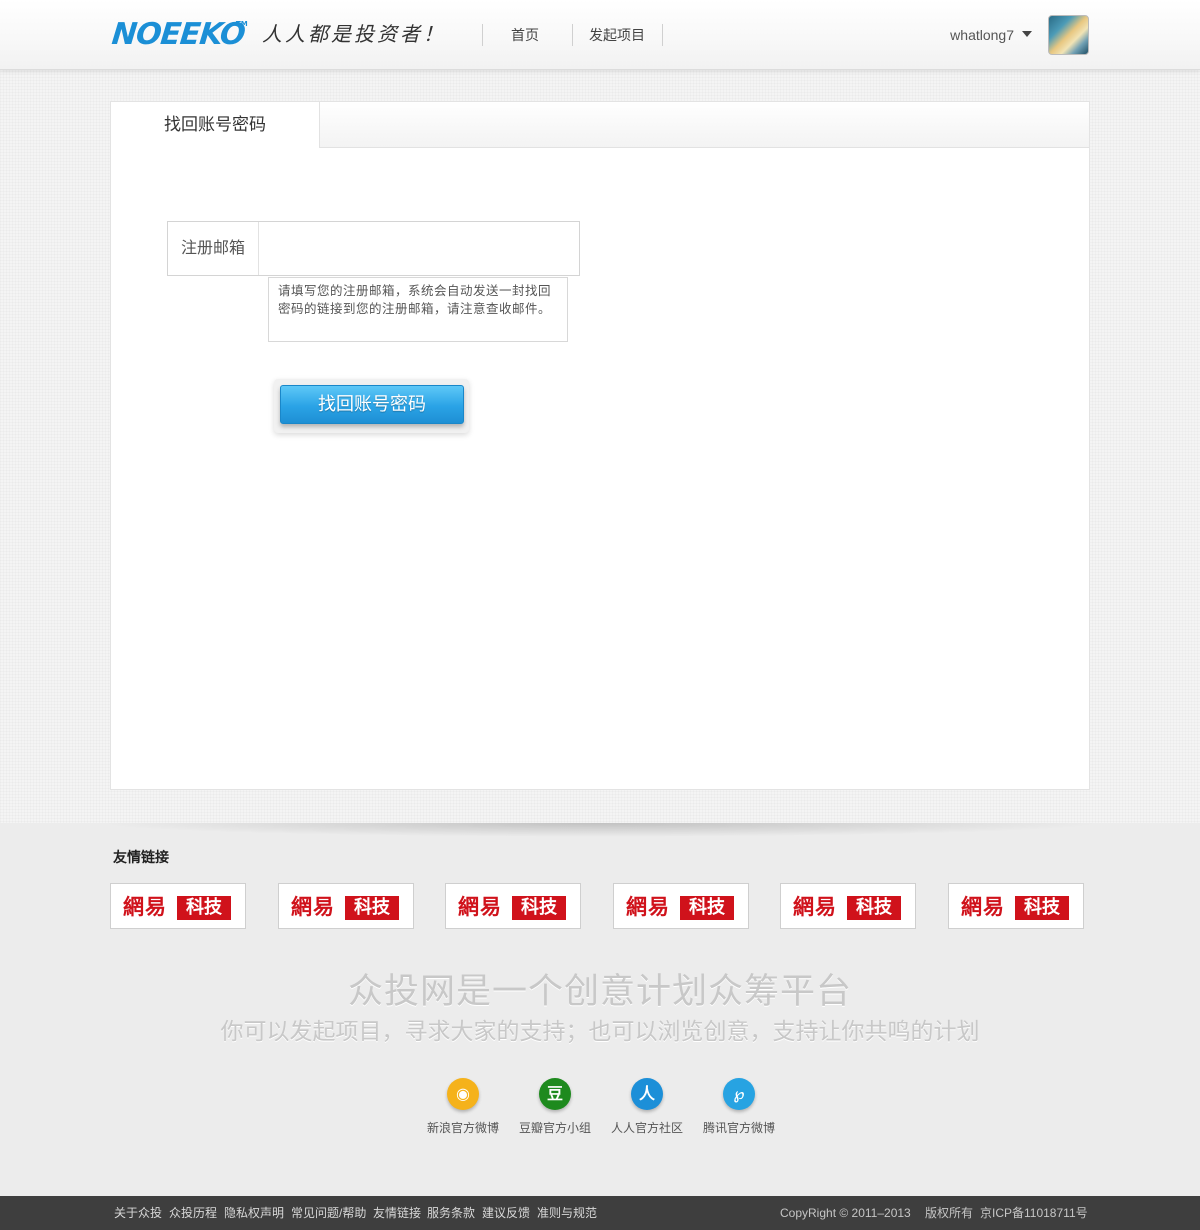  Describe the element at coordinates (354, 34) in the screenshot. I see `site-slogan: 人人都是投资者！` at that location.